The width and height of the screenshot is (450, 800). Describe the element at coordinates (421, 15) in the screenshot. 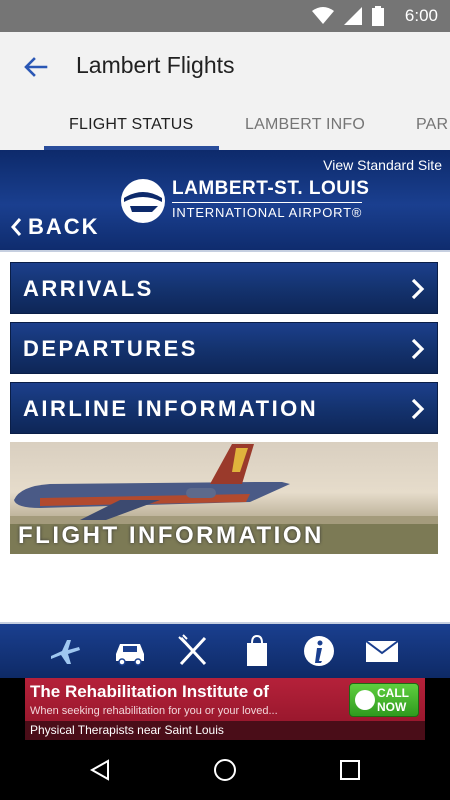

I see `clock: 6:00` at that location.